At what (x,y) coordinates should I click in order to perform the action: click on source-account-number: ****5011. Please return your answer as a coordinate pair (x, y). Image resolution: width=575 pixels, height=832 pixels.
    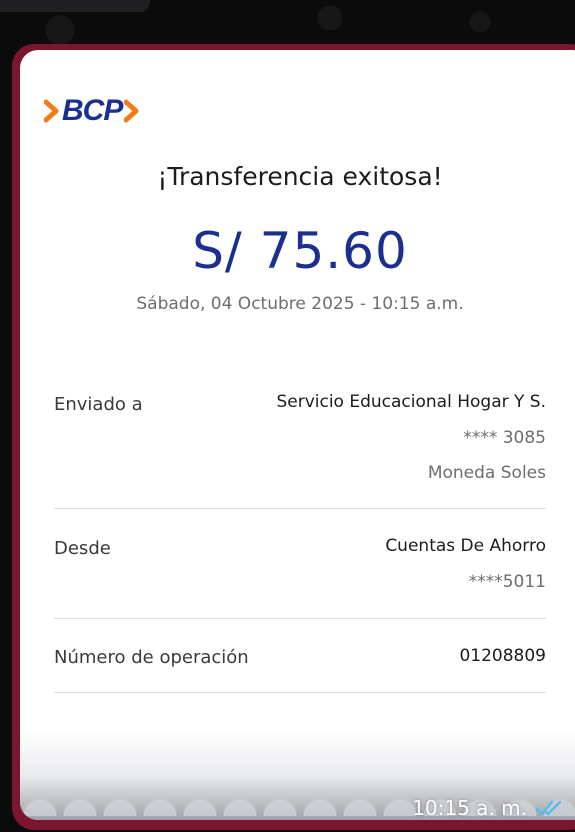
    Looking at the image, I should click on (507, 582).